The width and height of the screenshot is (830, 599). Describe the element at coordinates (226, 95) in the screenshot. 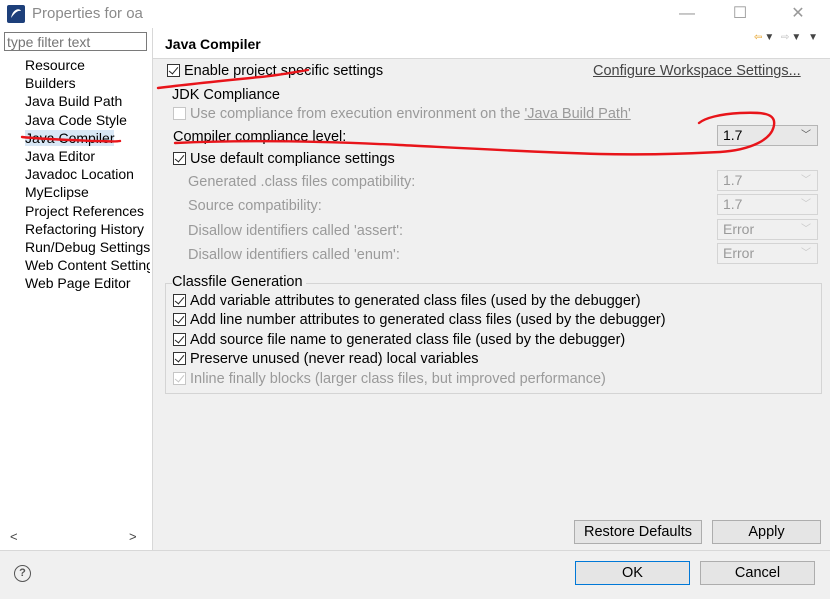

I see `jdk-compliance-group-label: JDK Compliance` at that location.